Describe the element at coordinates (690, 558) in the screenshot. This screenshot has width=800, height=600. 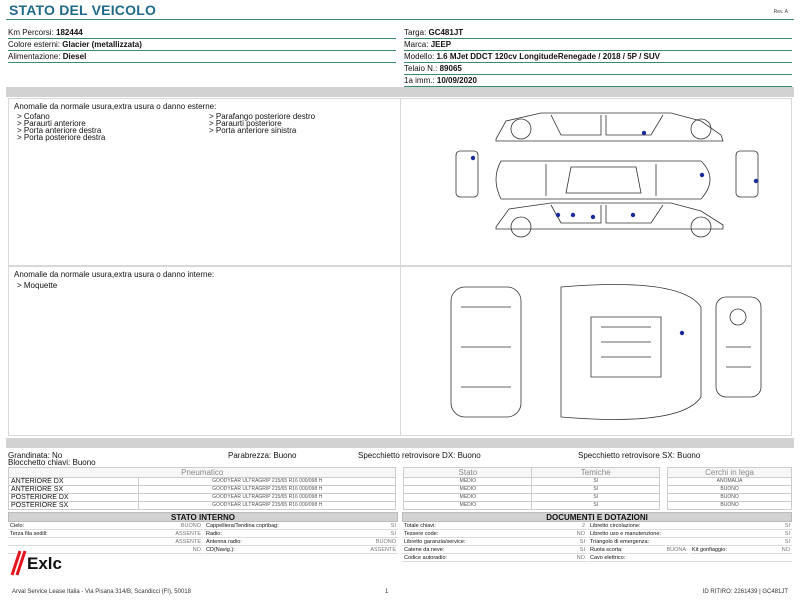
I see `document-row: Cavo elettrico:` at that location.